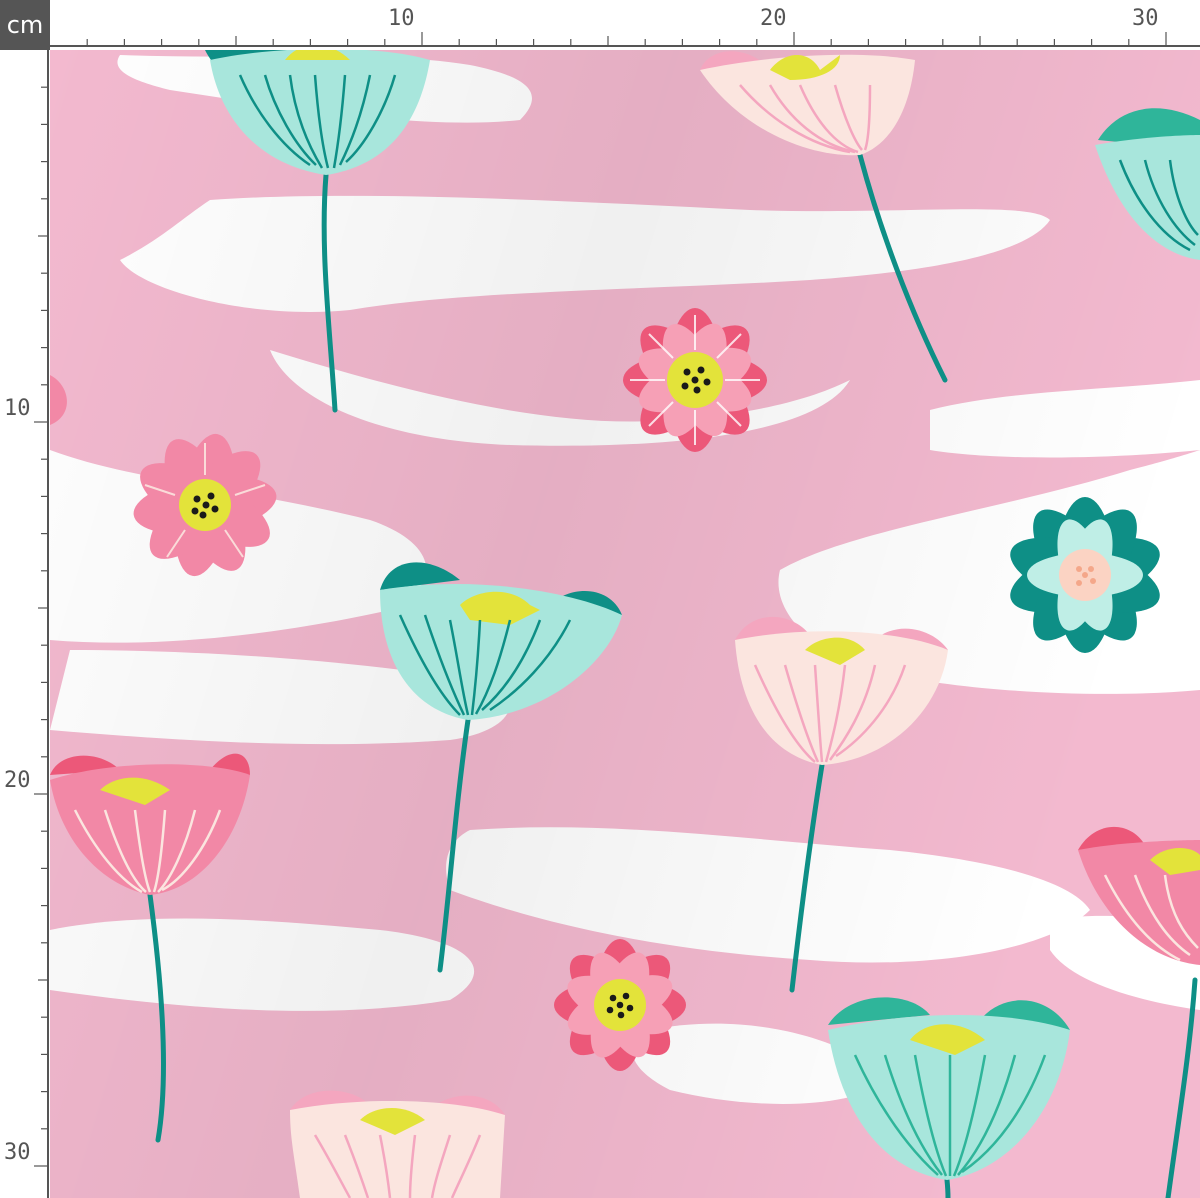 This screenshot has width=1200, height=1198. I want to click on ruler-left-label-10: 10, so click(17, 408).